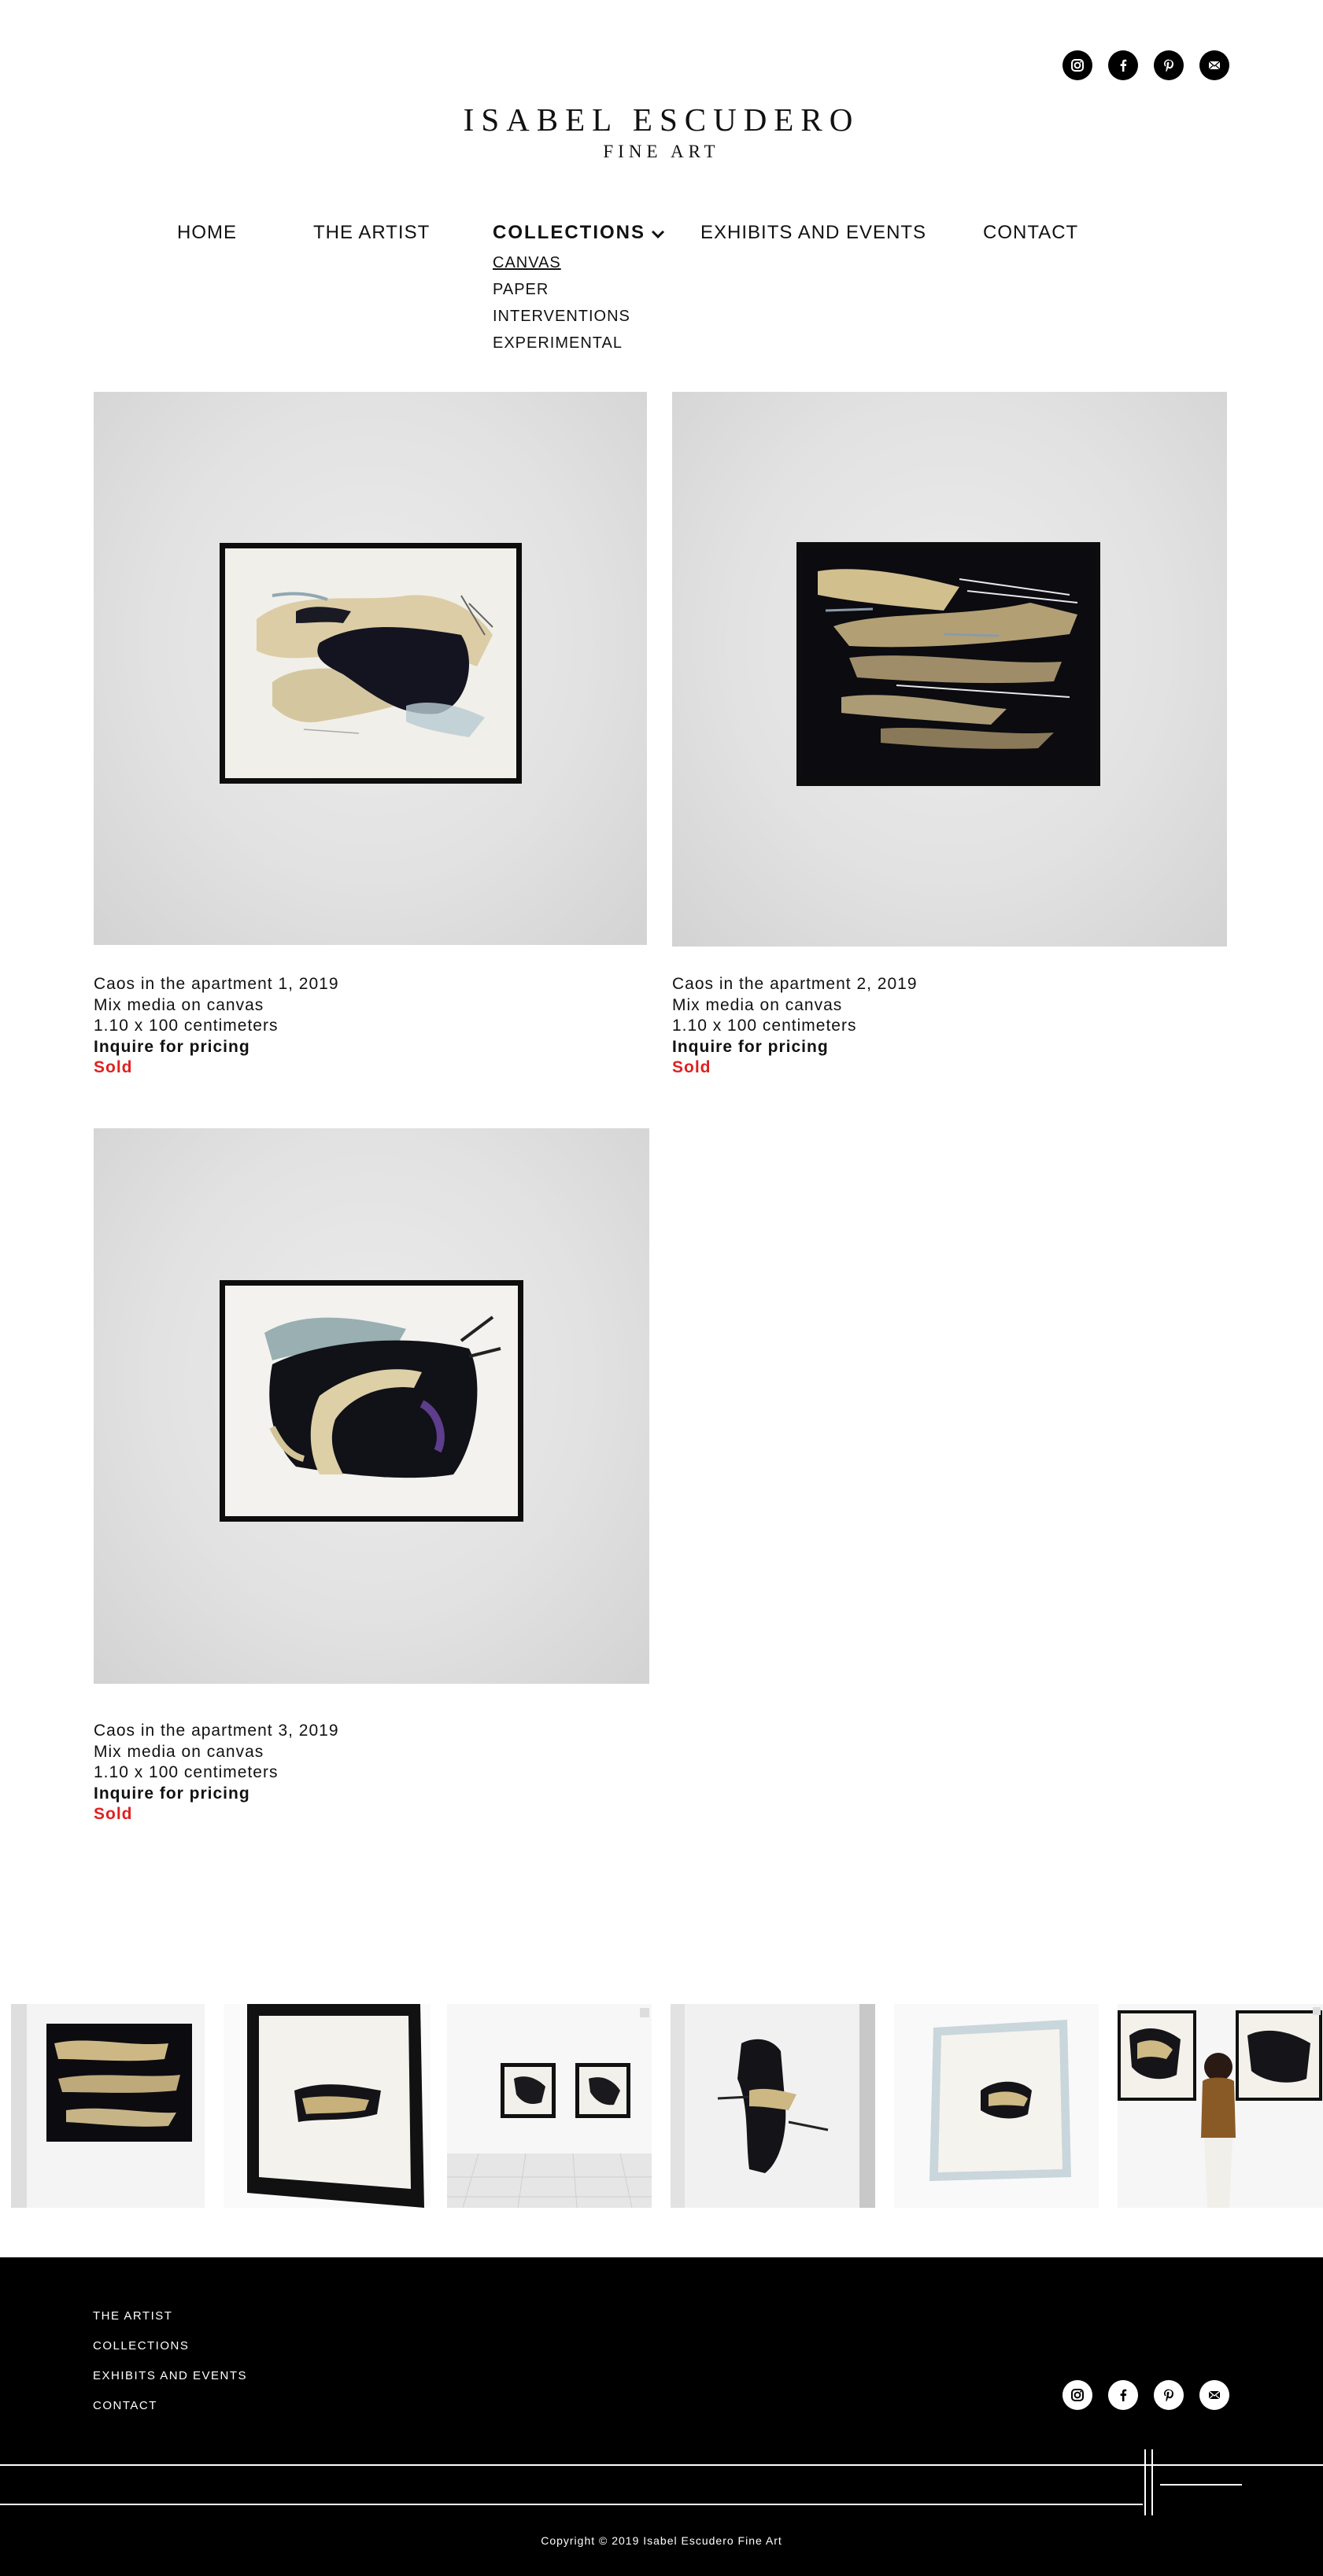 The image size is (1323, 2576). I want to click on nav-contact: CONTACT, so click(1030, 233).